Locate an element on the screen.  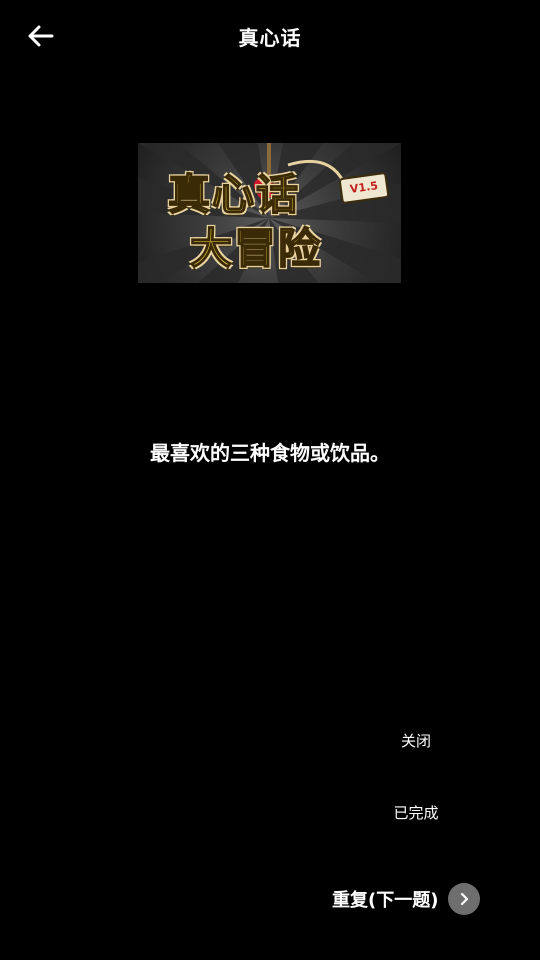
next-question-button: 重复(下一题) is located at coordinates (418, 899).